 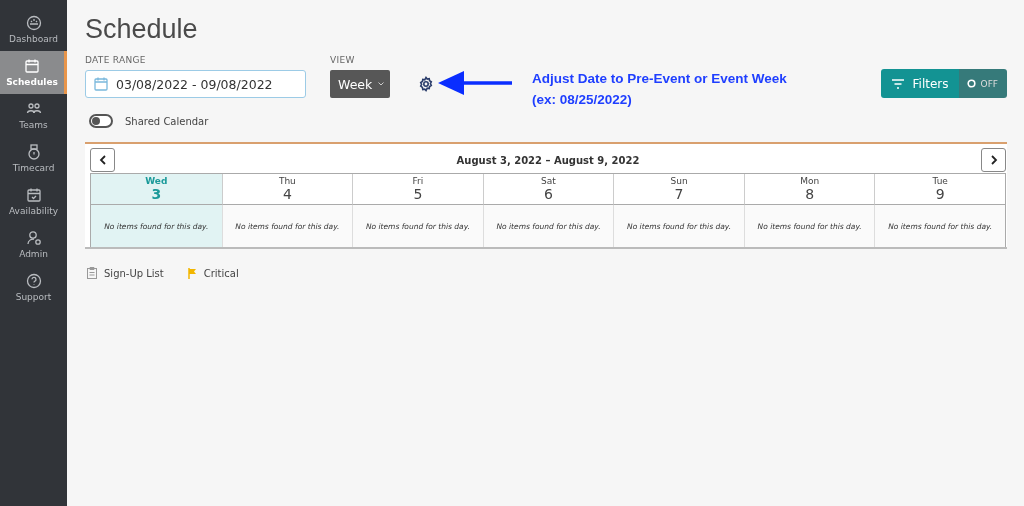 I want to click on user-gear-icon, so click(x=33, y=238).